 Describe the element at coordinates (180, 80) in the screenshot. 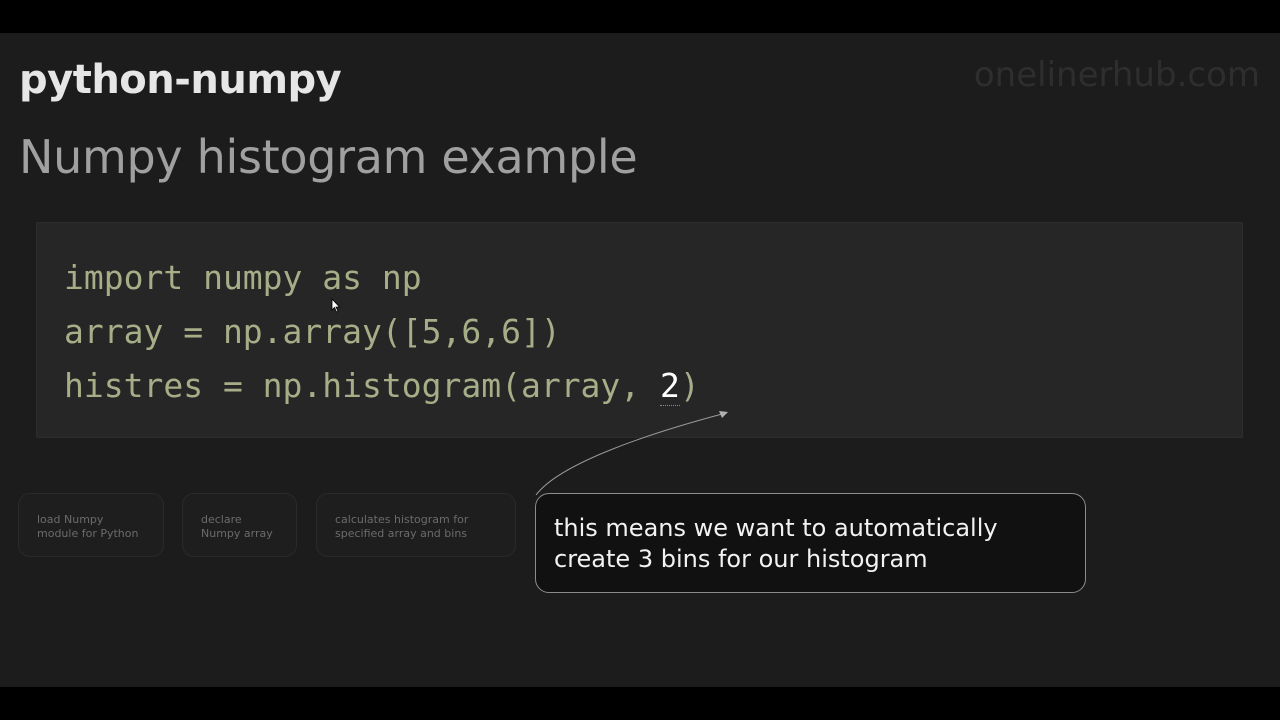

I see `page-title: python-numpy` at that location.